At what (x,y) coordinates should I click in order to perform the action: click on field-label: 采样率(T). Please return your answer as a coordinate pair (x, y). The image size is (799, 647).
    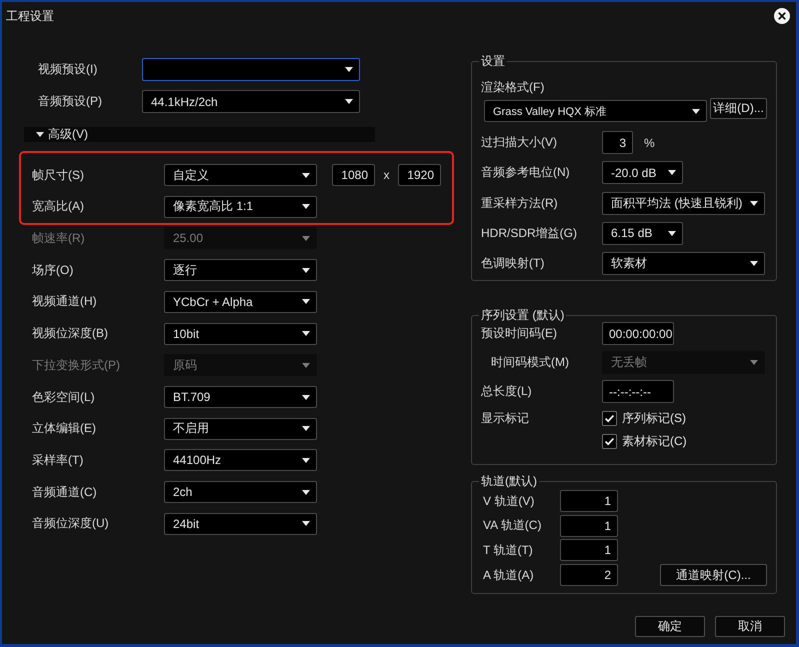
    Looking at the image, I should click on (58, 460).